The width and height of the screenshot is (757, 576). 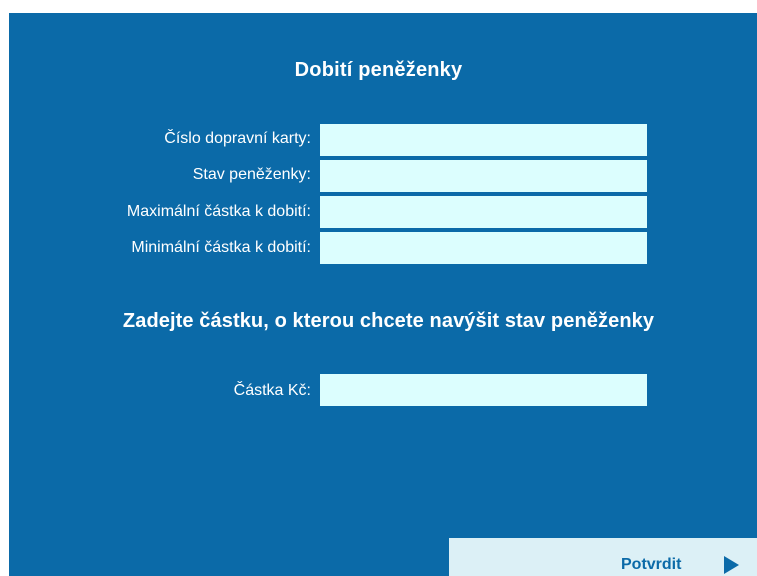 I want to click on amount-label: Částka Kč:, so click(x=272, y=390).